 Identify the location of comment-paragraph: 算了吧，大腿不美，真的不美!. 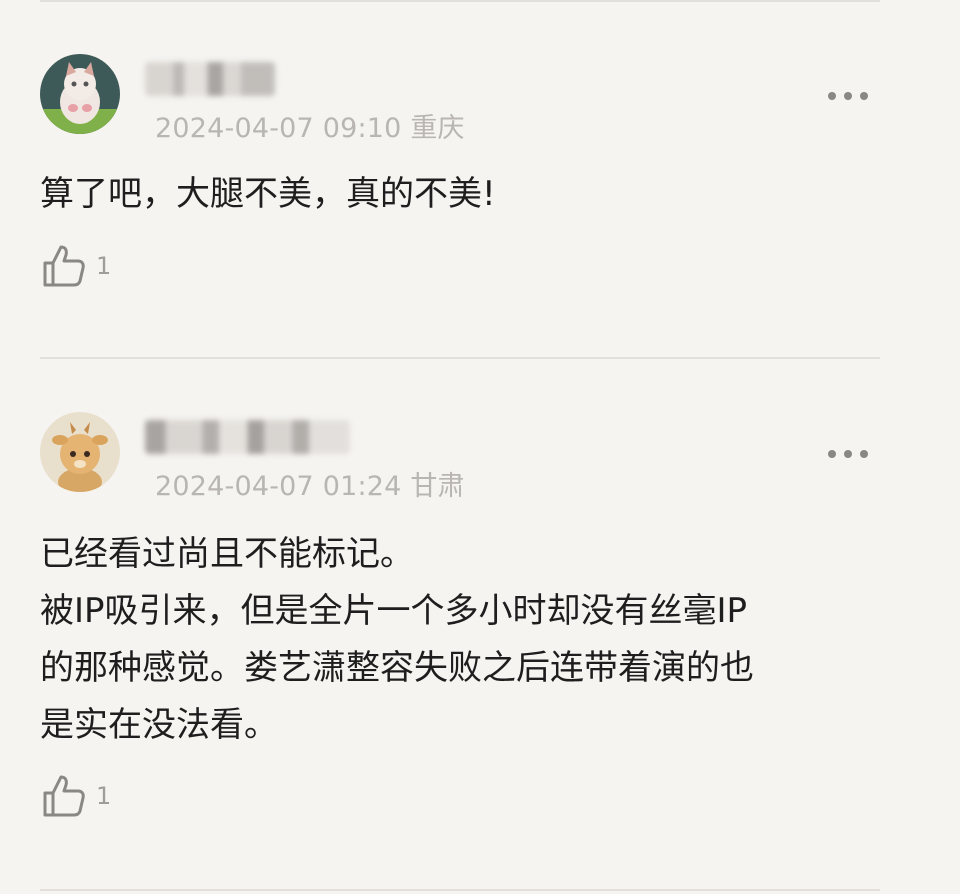
(268, 194).